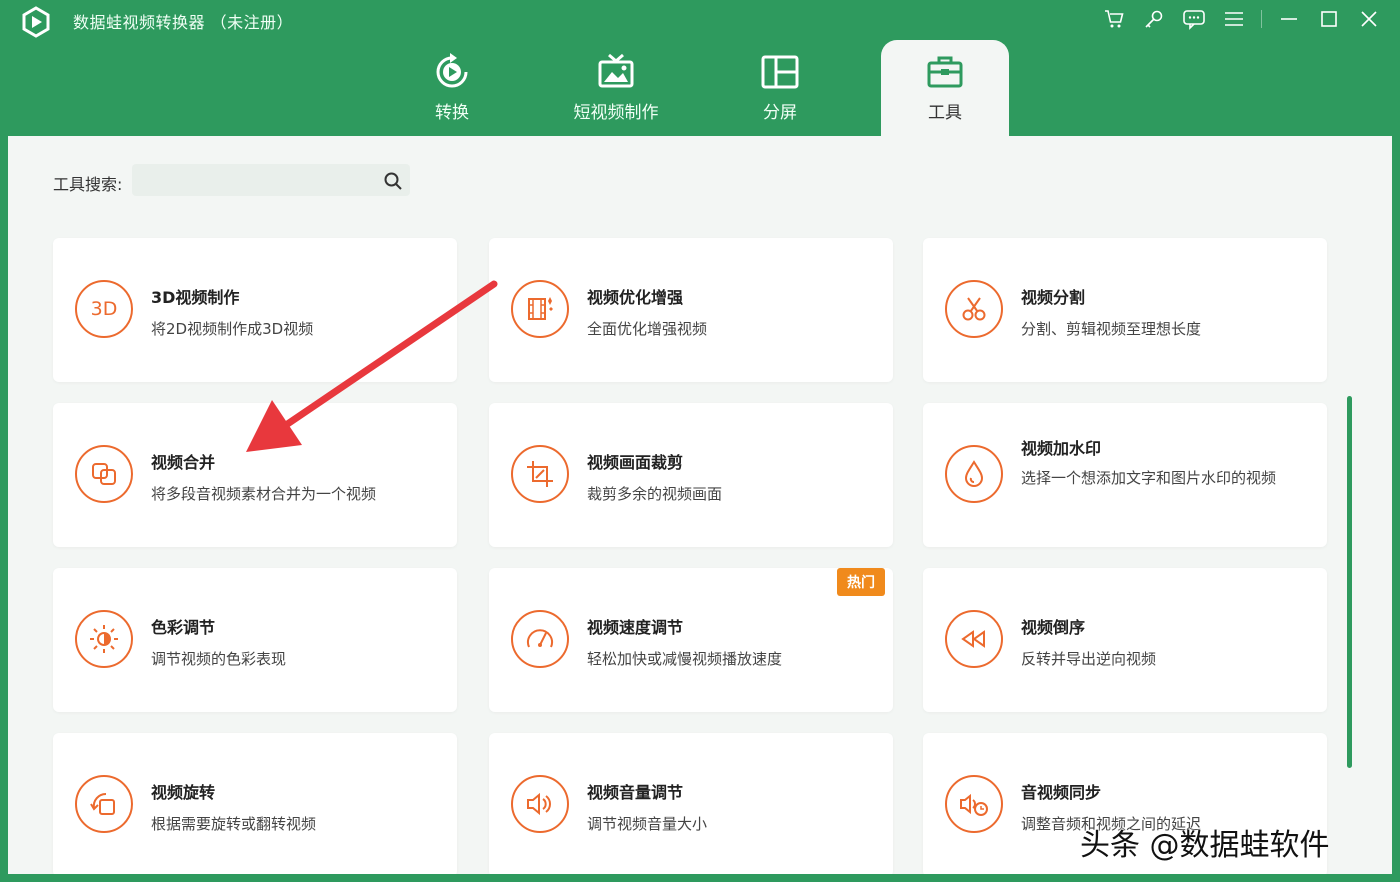 This screenshot has width=1400, height=882. Describe the element at coordinates (1061, 792) in the screenshot. I see `tool-title: 音视频同步` at that location.